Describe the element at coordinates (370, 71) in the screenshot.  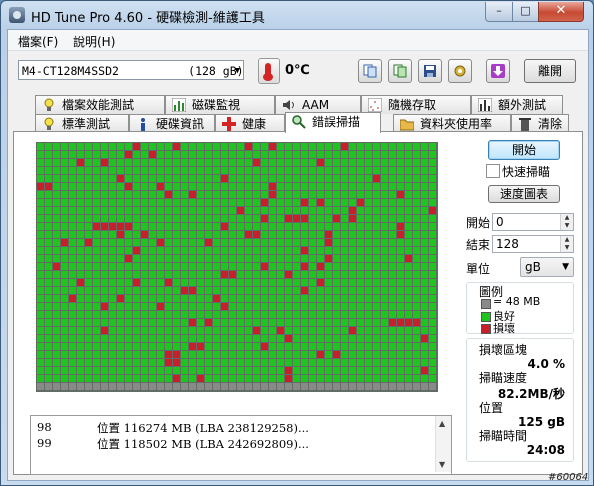
I see `copy-text-button` at that location.